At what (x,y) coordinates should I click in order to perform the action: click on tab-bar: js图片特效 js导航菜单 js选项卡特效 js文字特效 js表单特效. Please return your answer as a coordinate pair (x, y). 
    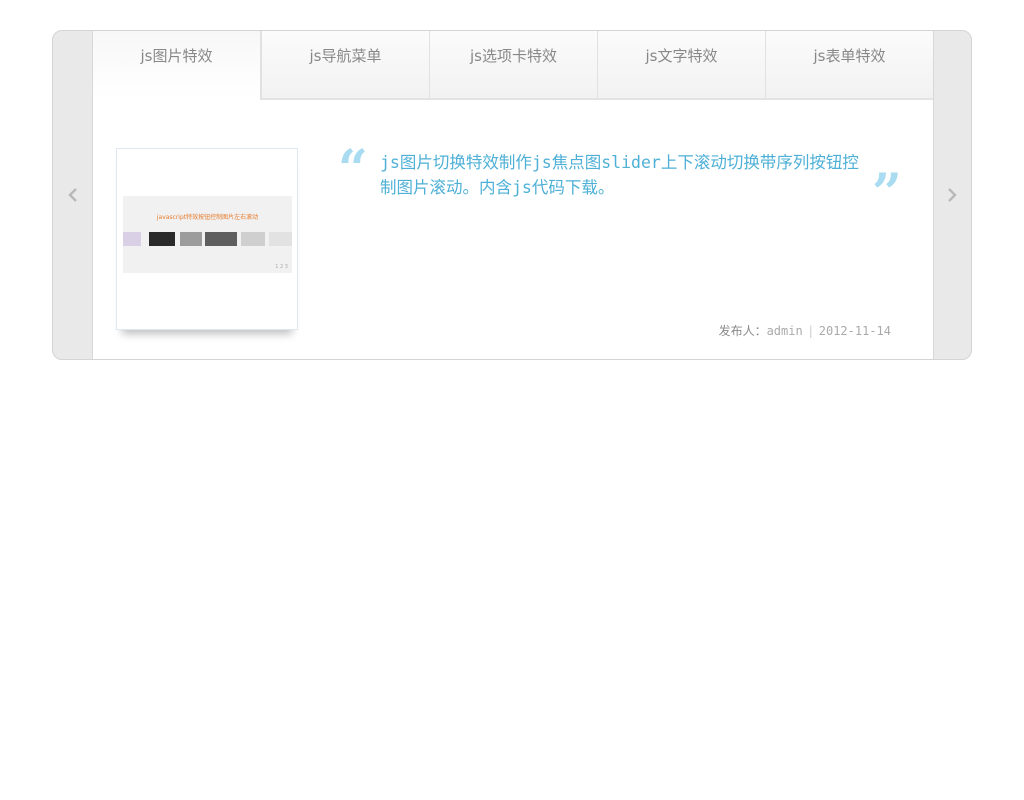
    Looking at the image, I should click on (513, 65).